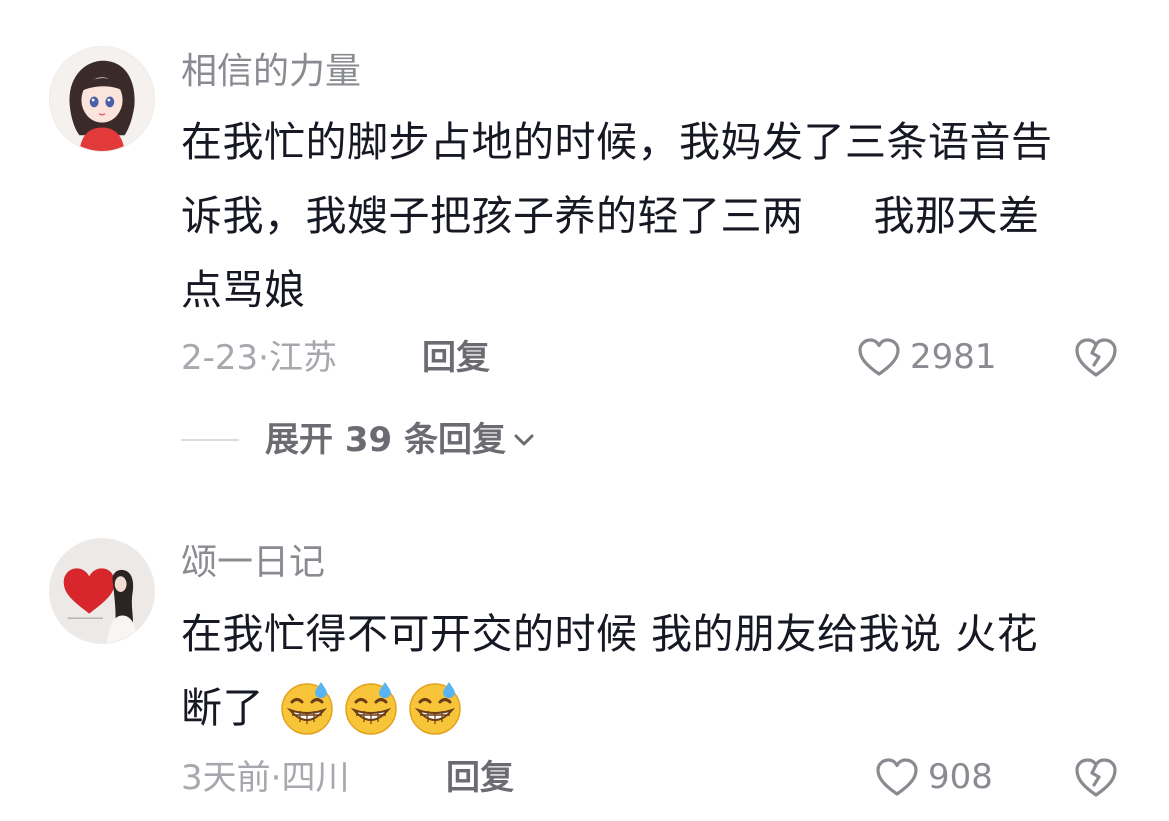 This screenshot has height=821, width=1169. Describe the element at coordinates (253, 563) in the screenshot. I see `username: 颂一日记` at that location.